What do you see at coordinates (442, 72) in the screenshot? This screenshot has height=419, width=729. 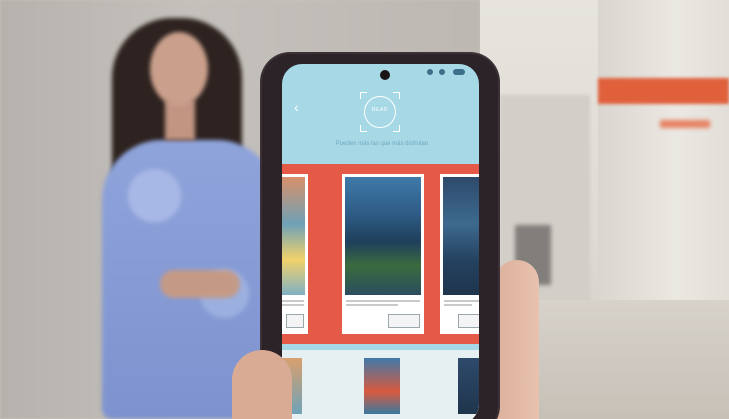 I see `wifi-icon` at bounding box center [442, 72].